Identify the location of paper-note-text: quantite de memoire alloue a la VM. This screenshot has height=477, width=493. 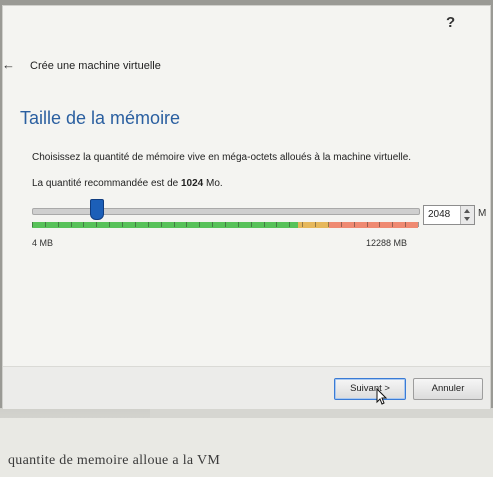
(114, 460).